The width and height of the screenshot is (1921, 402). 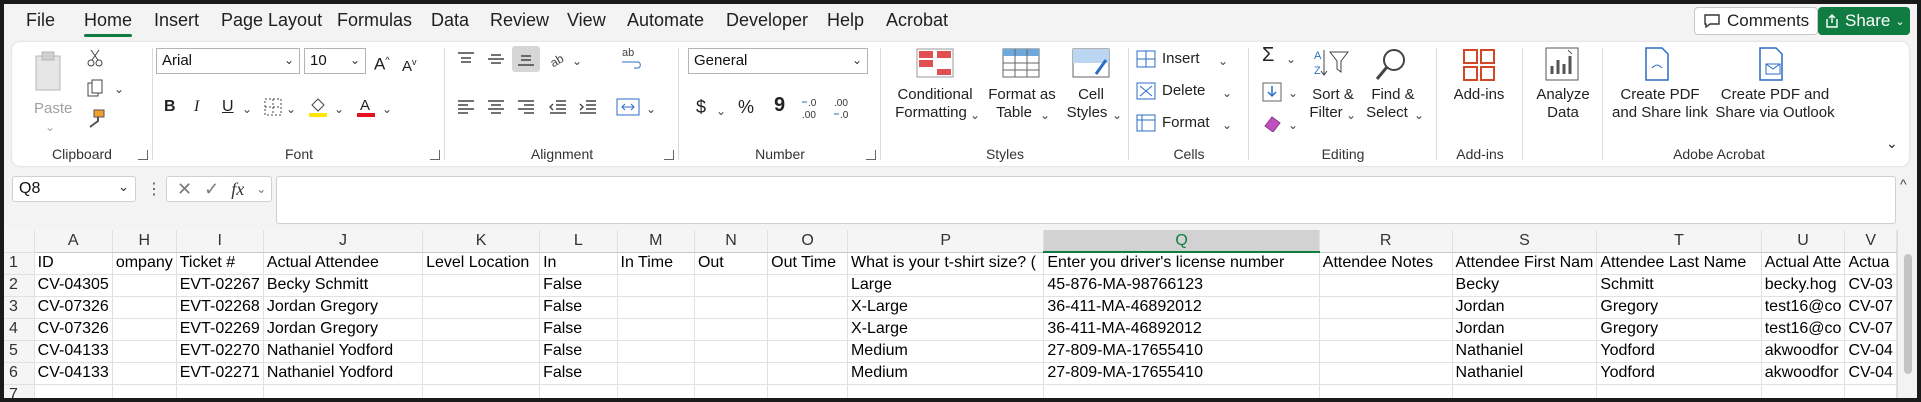 What do you see at coordinates (271, 20) in the screenshot?
I see `tab-page-layout: Page Layout` at bounding box center [271, 20].